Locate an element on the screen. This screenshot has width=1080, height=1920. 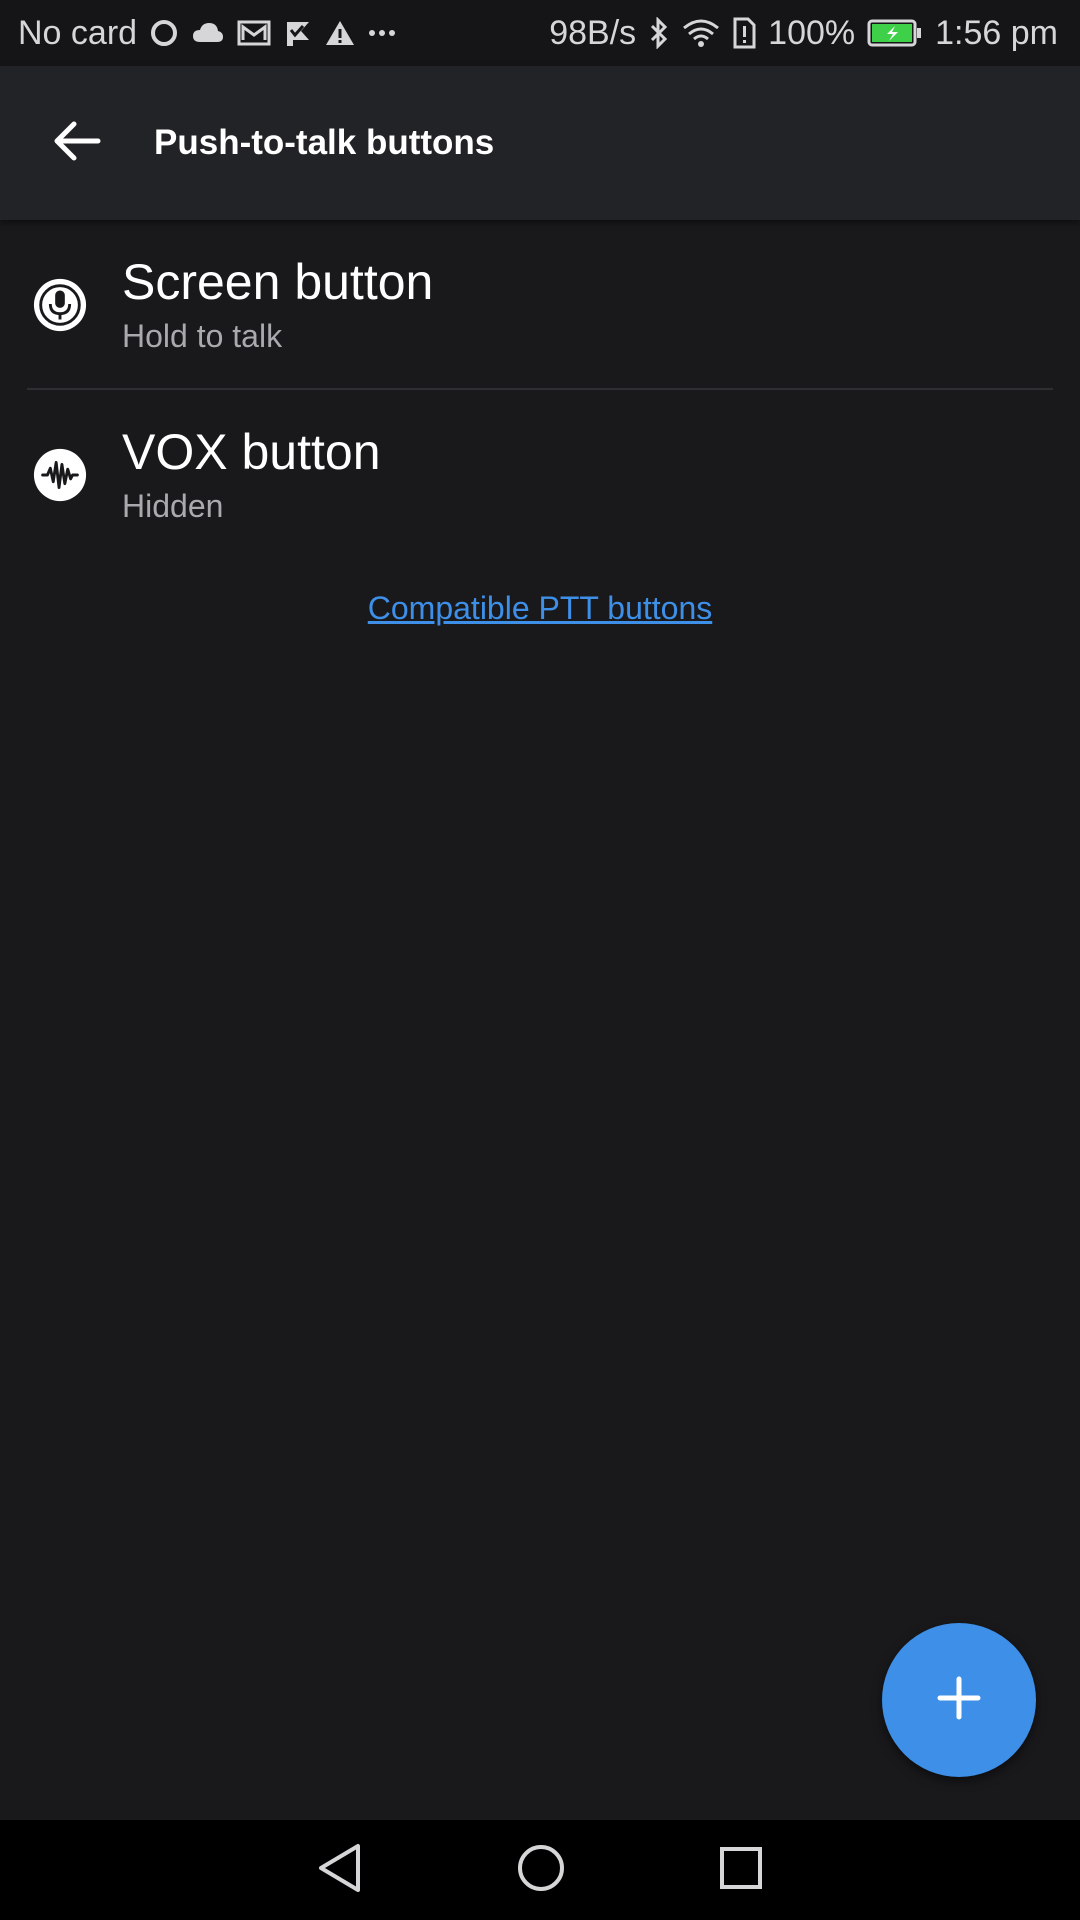
navigation-bar is located at coordinates (540, 1870).